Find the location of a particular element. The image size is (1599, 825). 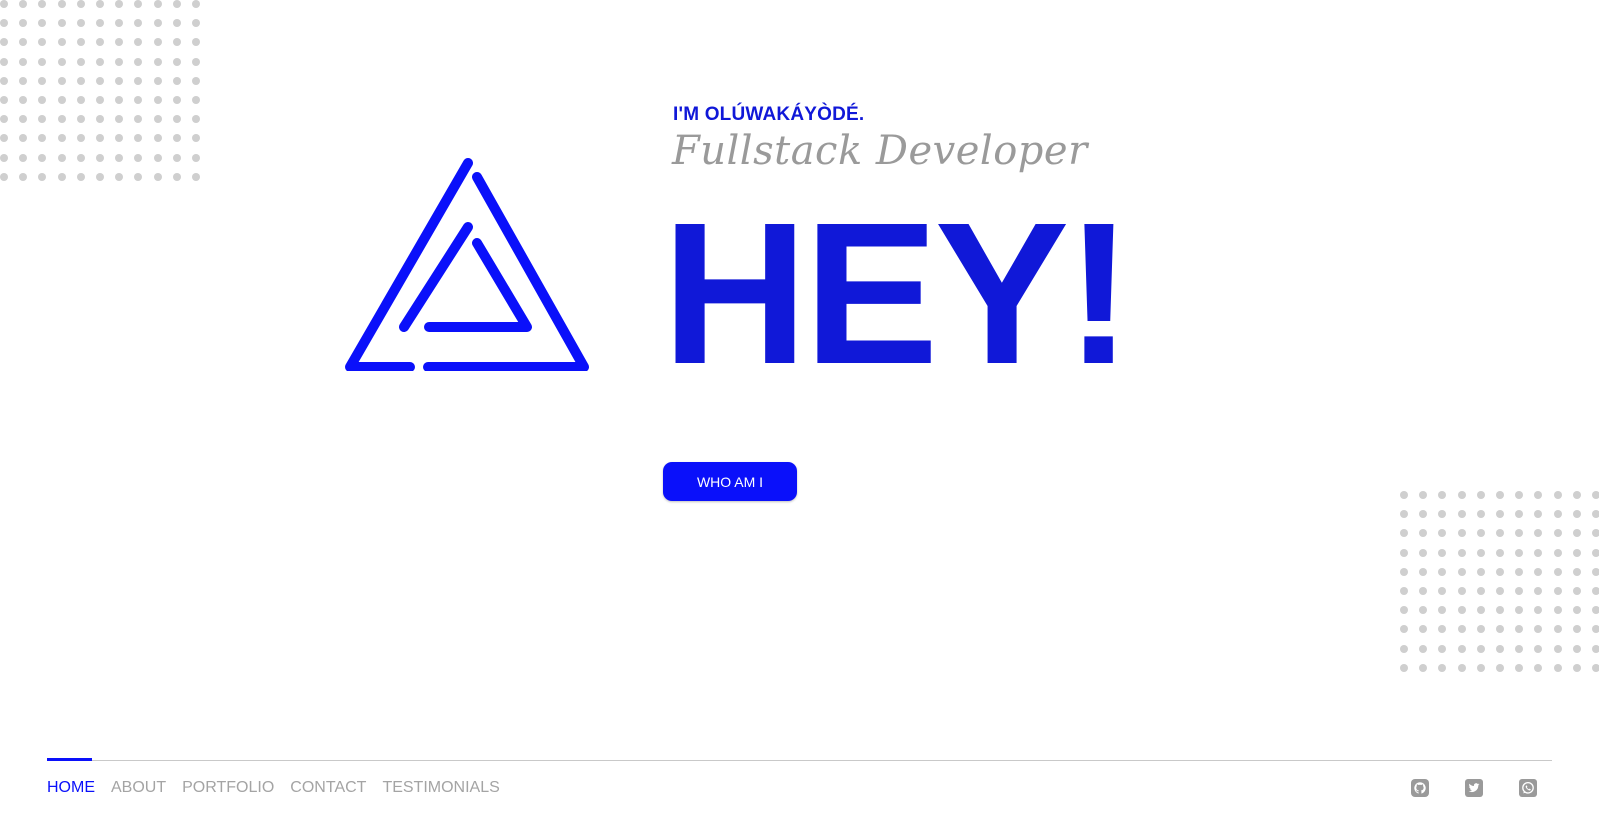

nav-active-indicator is located at coordinates (69, 759).